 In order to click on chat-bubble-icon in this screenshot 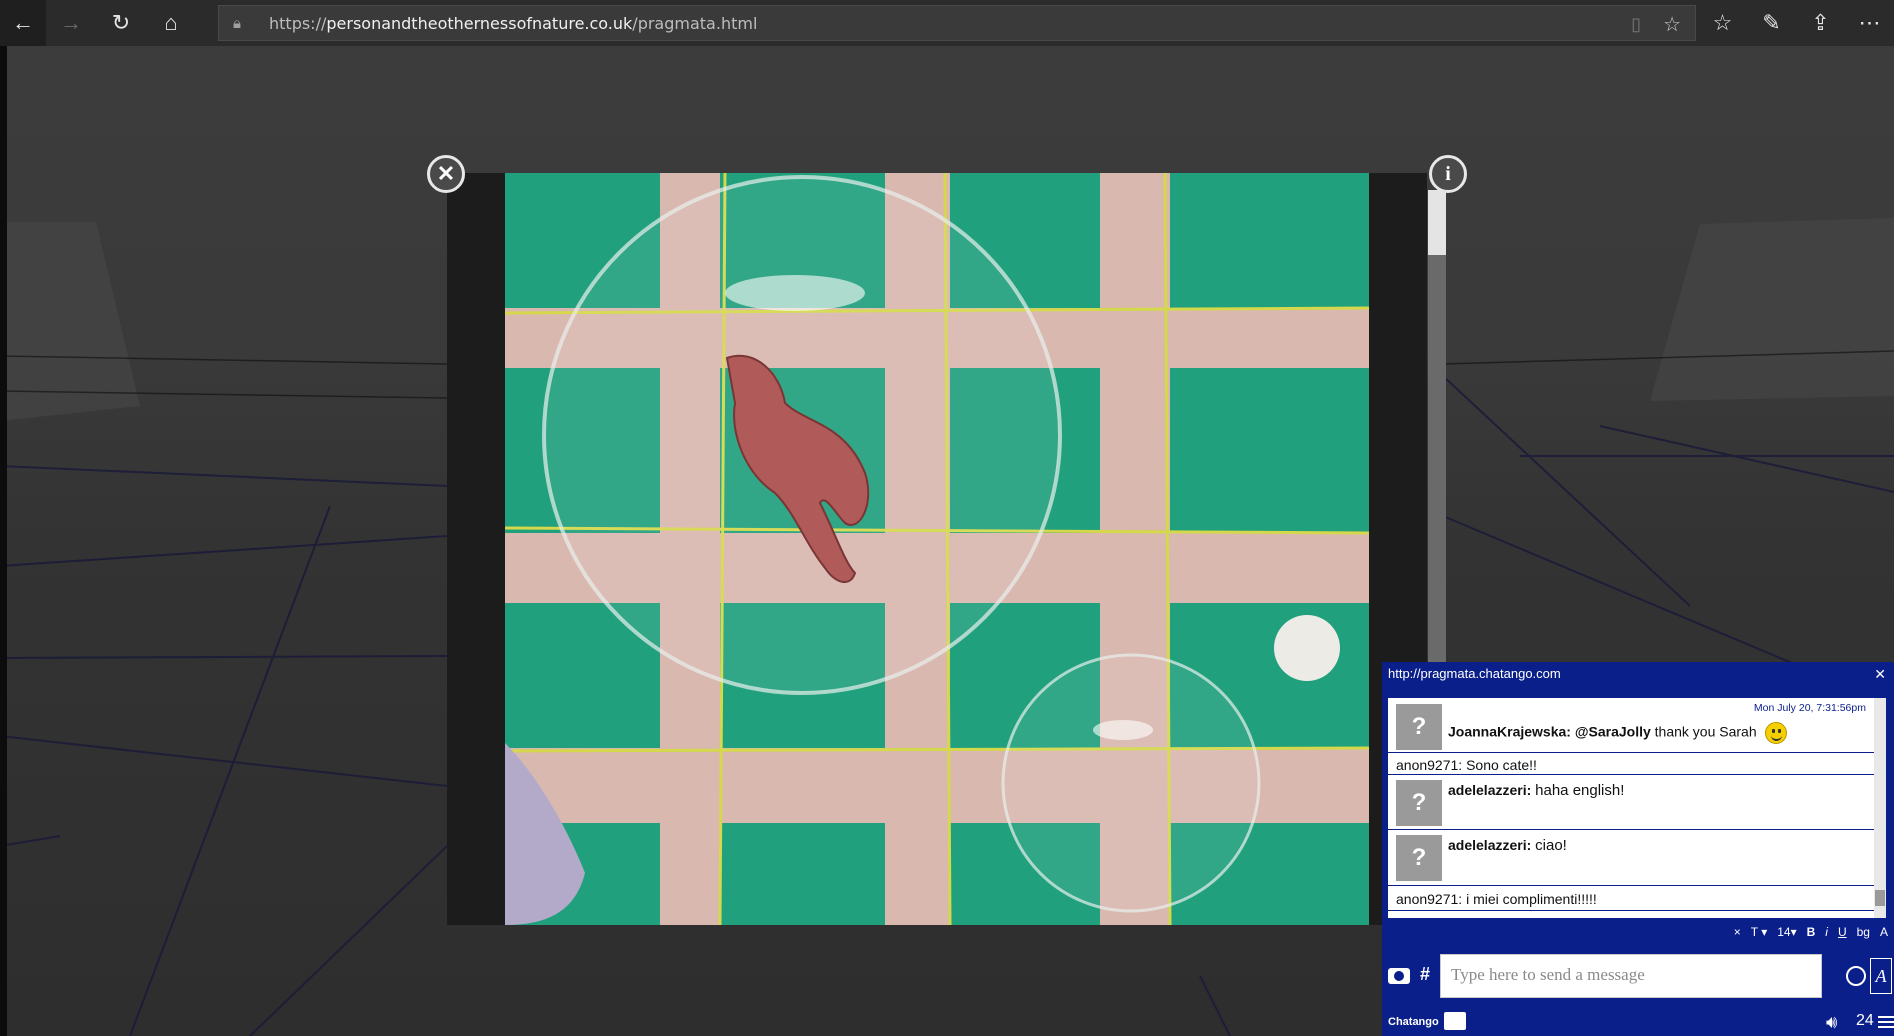, I will do `click(1455, 1021)`.